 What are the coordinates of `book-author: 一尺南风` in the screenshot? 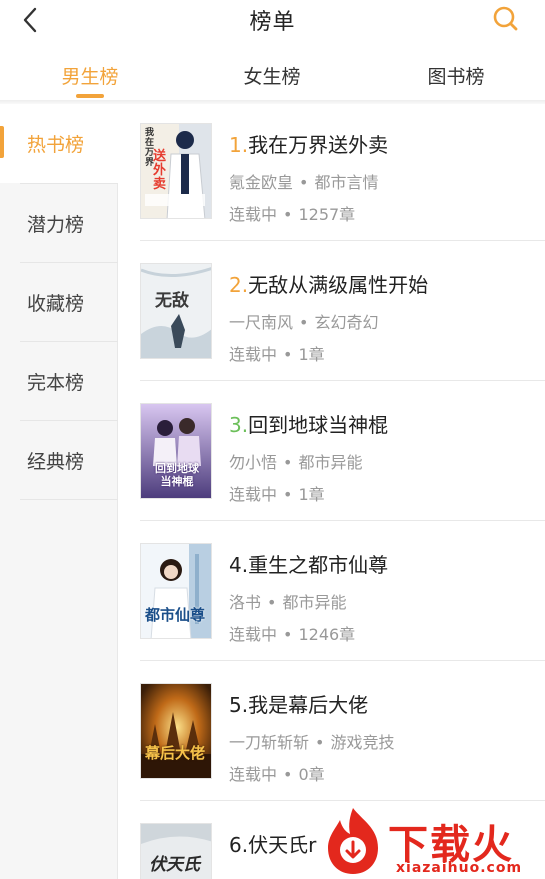 It's located at (261, 322).